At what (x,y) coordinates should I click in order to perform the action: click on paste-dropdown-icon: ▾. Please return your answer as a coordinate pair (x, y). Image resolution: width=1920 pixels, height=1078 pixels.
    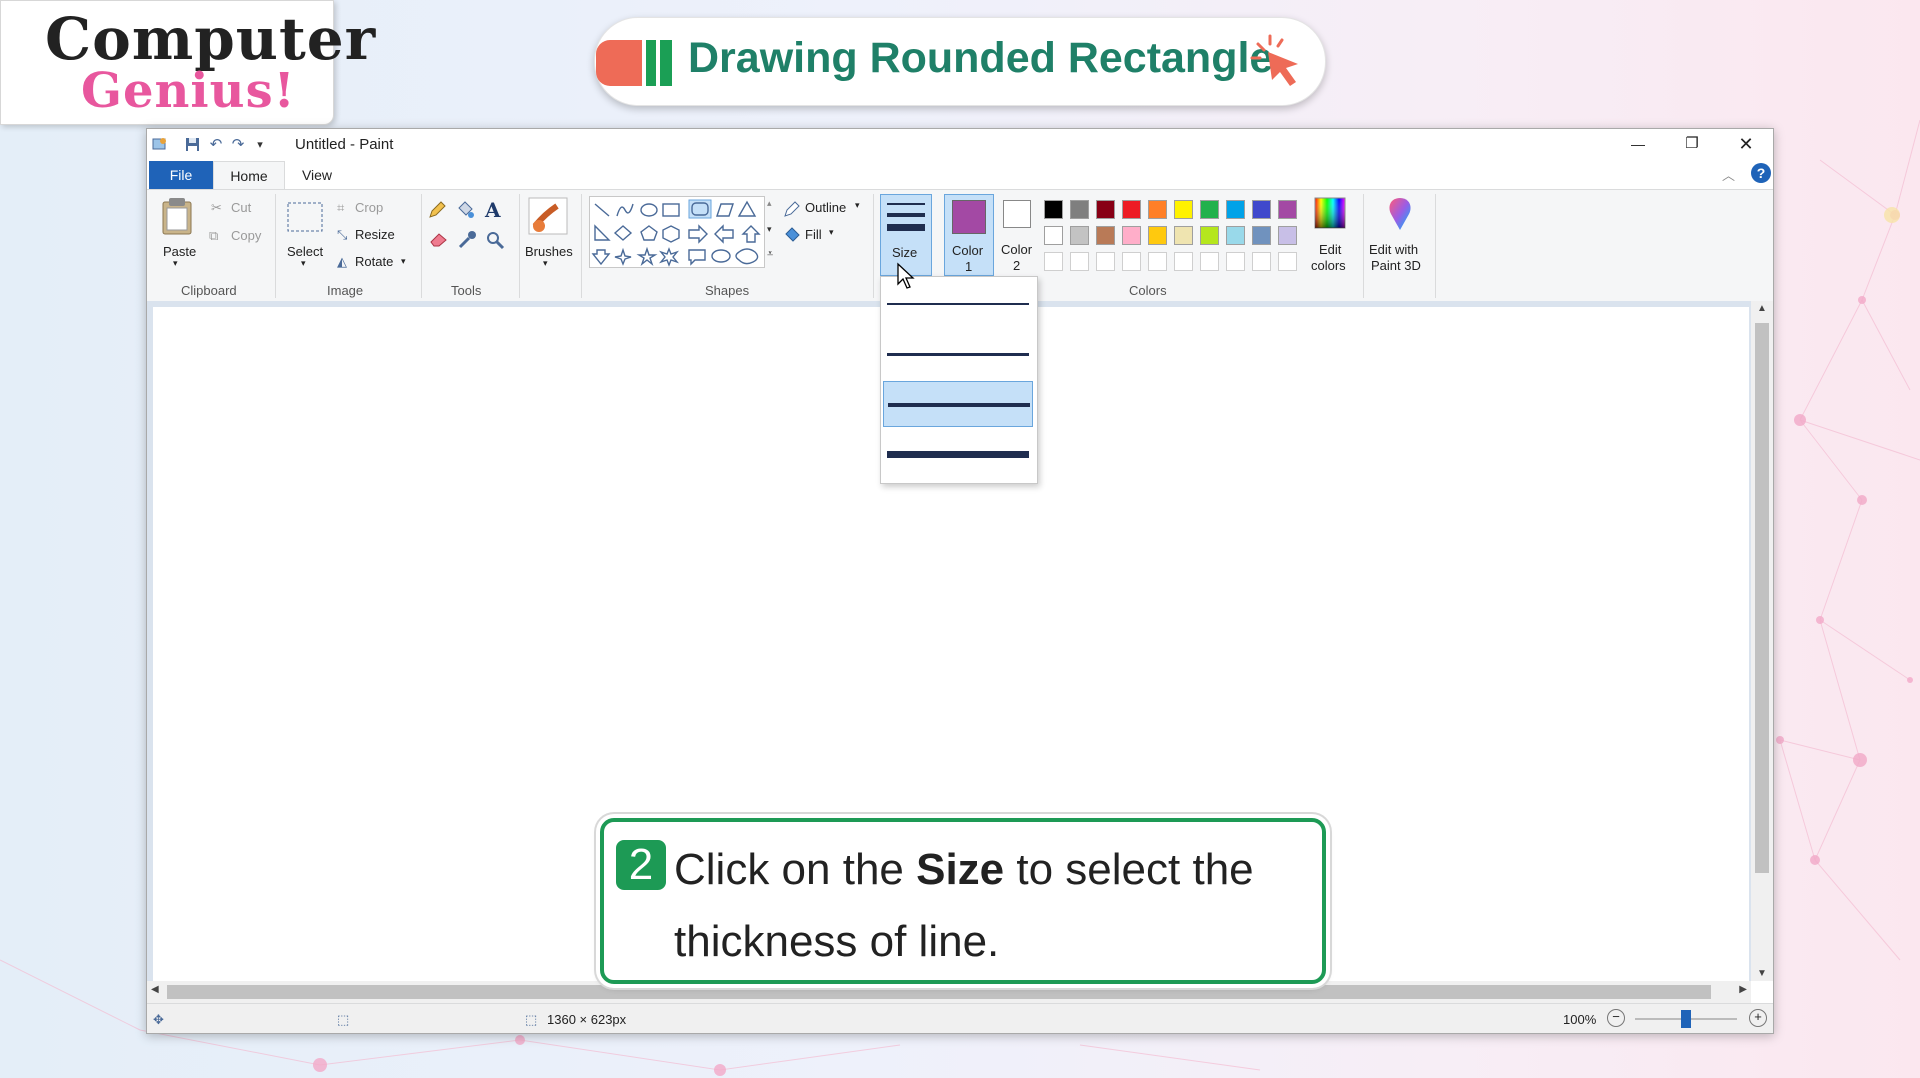
    Looking at the image, I should click on (175, 263).